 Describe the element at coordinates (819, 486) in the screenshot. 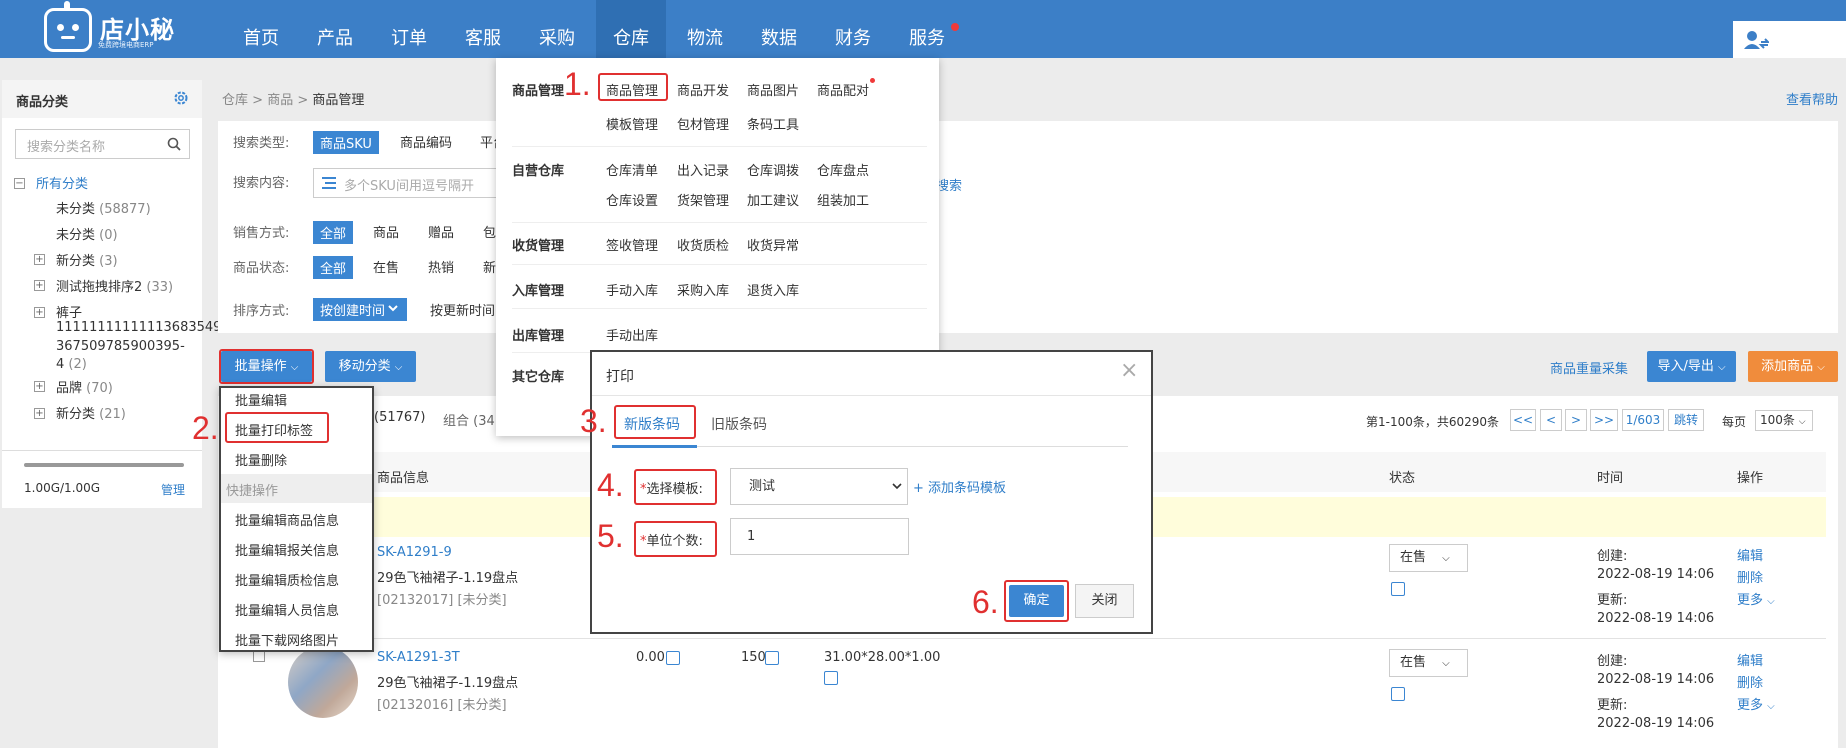

I see `template-select: 测试` at that location.